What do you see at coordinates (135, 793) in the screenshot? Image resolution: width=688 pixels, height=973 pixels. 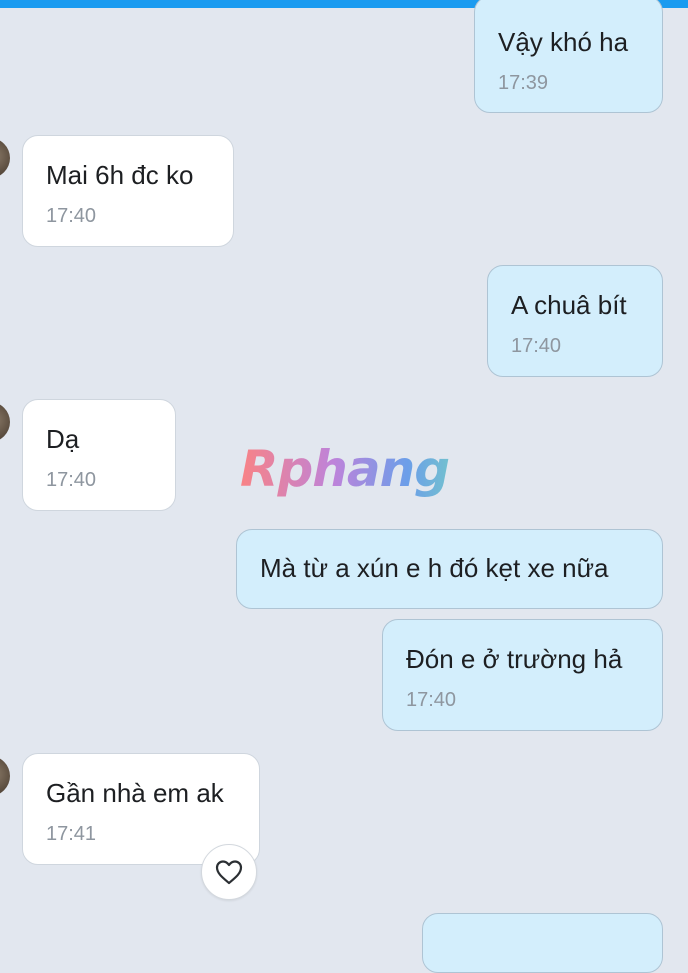 I see `message-text: Gần nhà em ak` at bounding box center [135, 793].